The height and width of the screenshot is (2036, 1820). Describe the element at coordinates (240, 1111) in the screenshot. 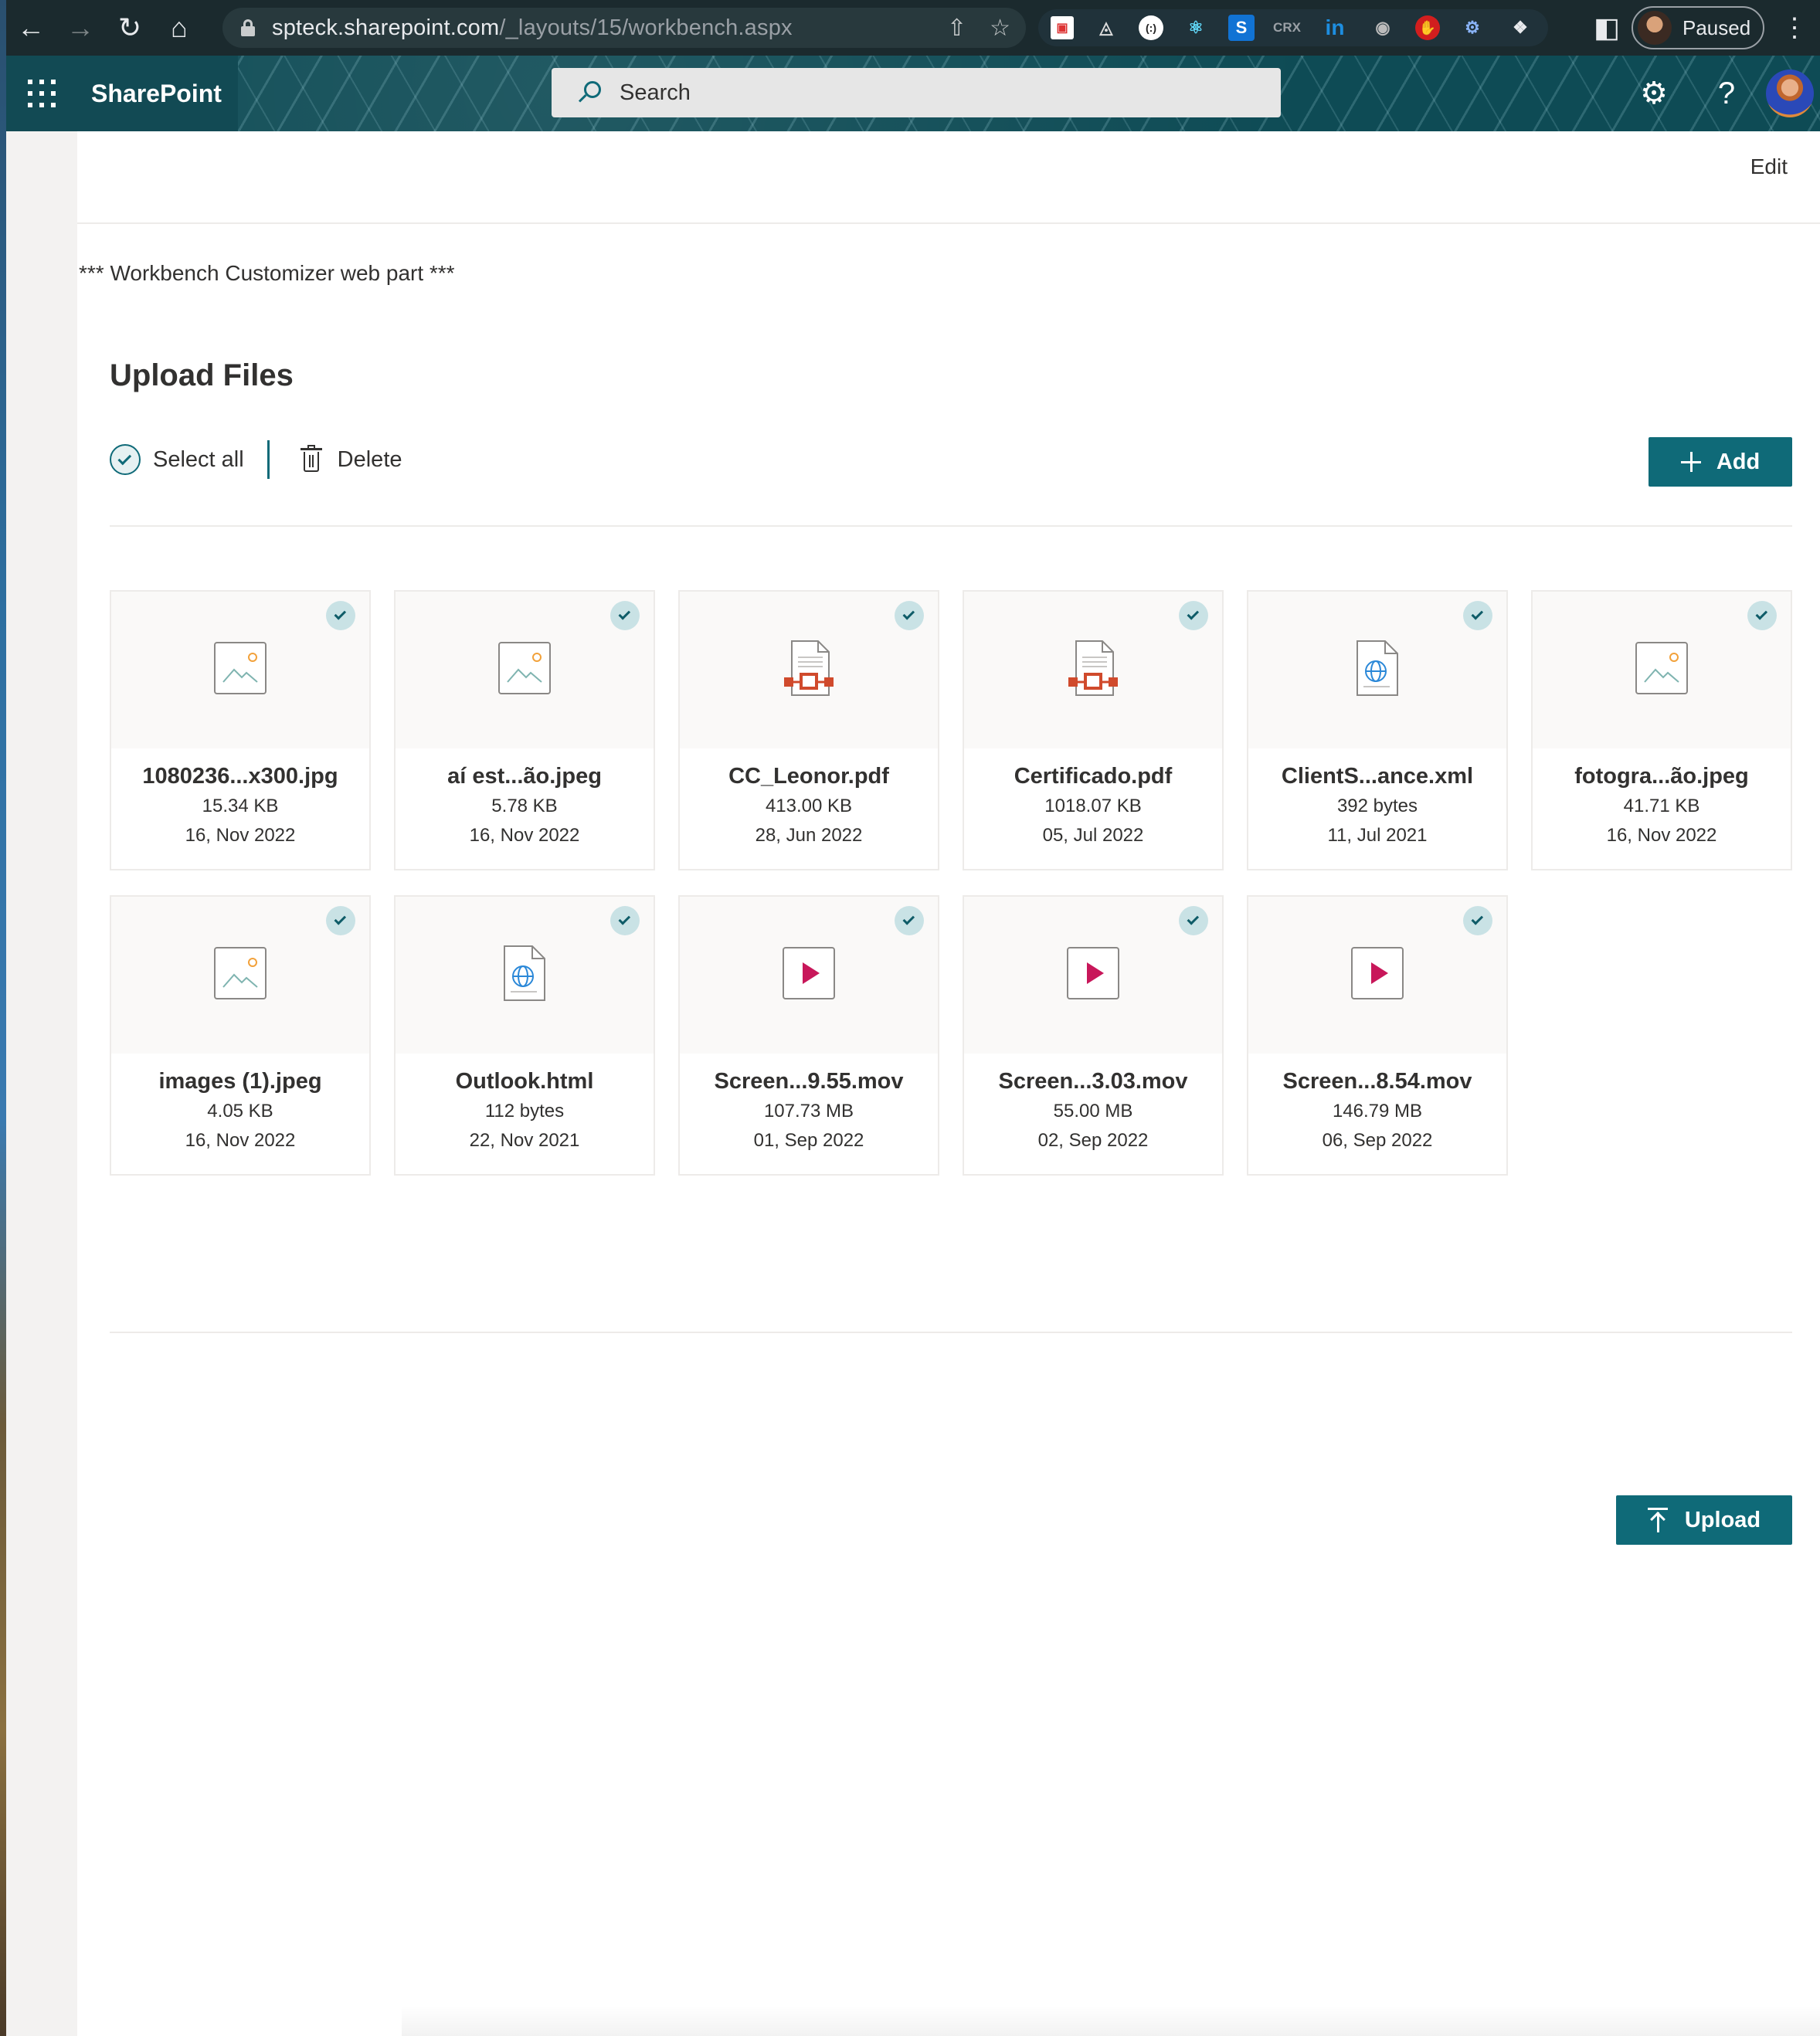

I see `file-size: 4.05 KB` at that location.